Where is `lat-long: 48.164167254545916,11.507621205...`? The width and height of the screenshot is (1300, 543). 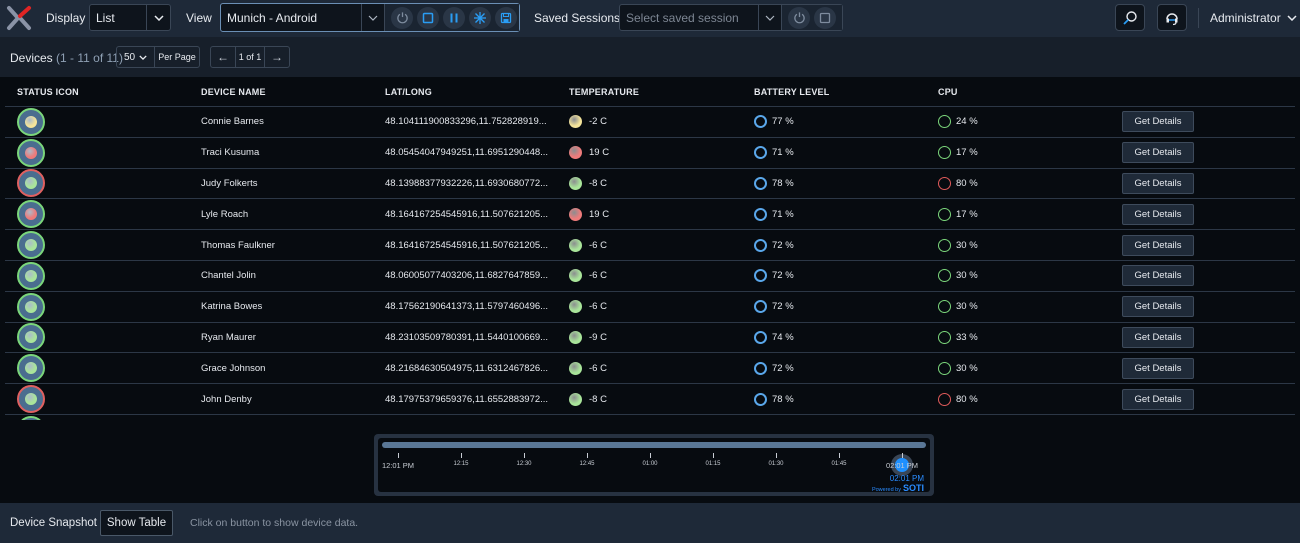
lat-long: 48.164167254545916,11.507621205... is located at coordinates (467, 245).